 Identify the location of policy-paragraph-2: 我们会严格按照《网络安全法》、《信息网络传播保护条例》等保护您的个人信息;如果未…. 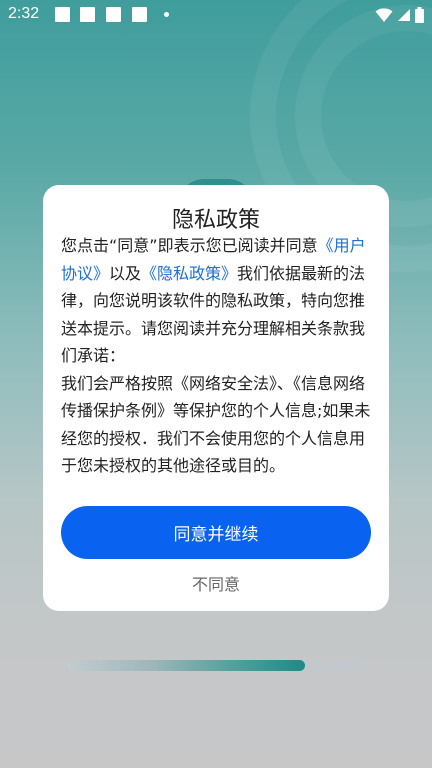
(216, 424).